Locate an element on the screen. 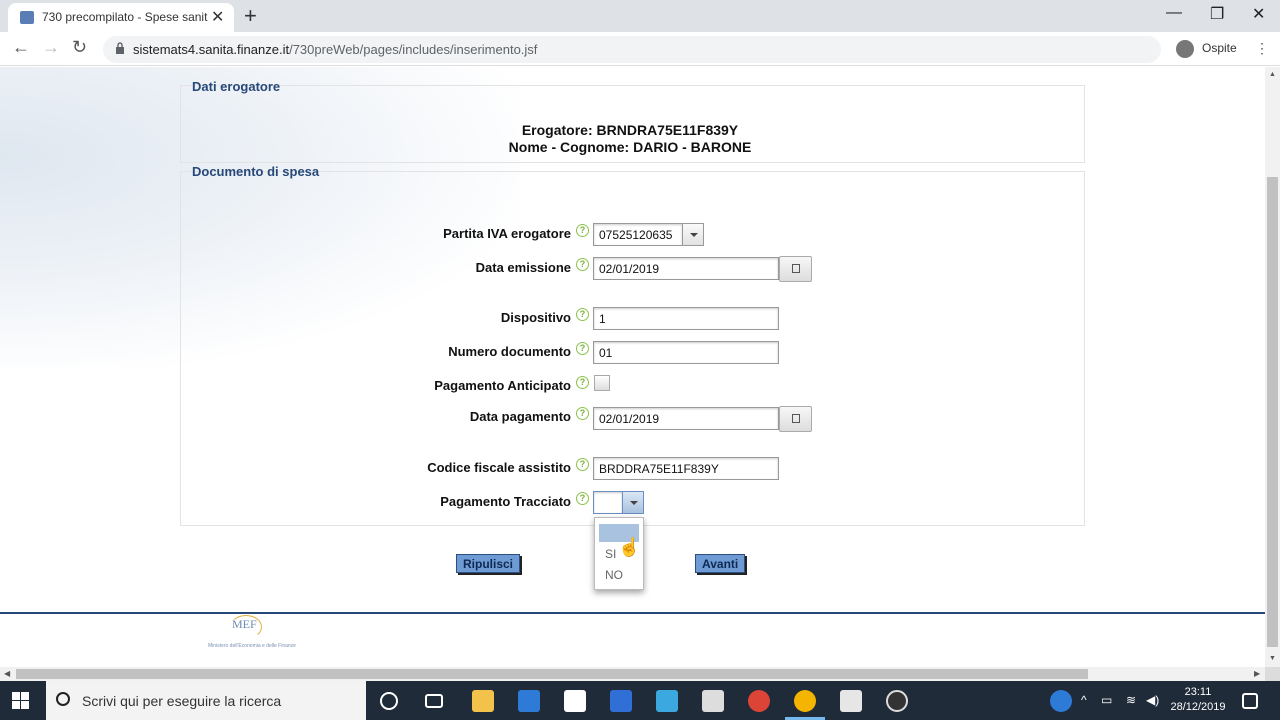 This screenshot has width=1280, height=720. codice-fiscale-field: BRDDRA75E11F839Y is located at coordinates (686, 468).